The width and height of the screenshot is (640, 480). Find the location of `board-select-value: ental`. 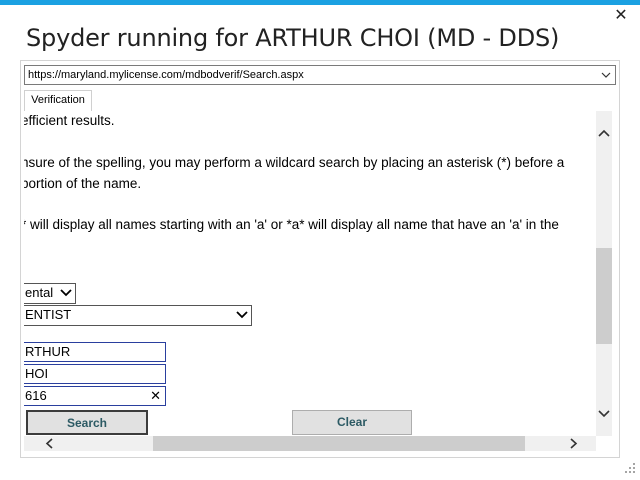

board-select-value: ental is located at coordinates (39, 292).